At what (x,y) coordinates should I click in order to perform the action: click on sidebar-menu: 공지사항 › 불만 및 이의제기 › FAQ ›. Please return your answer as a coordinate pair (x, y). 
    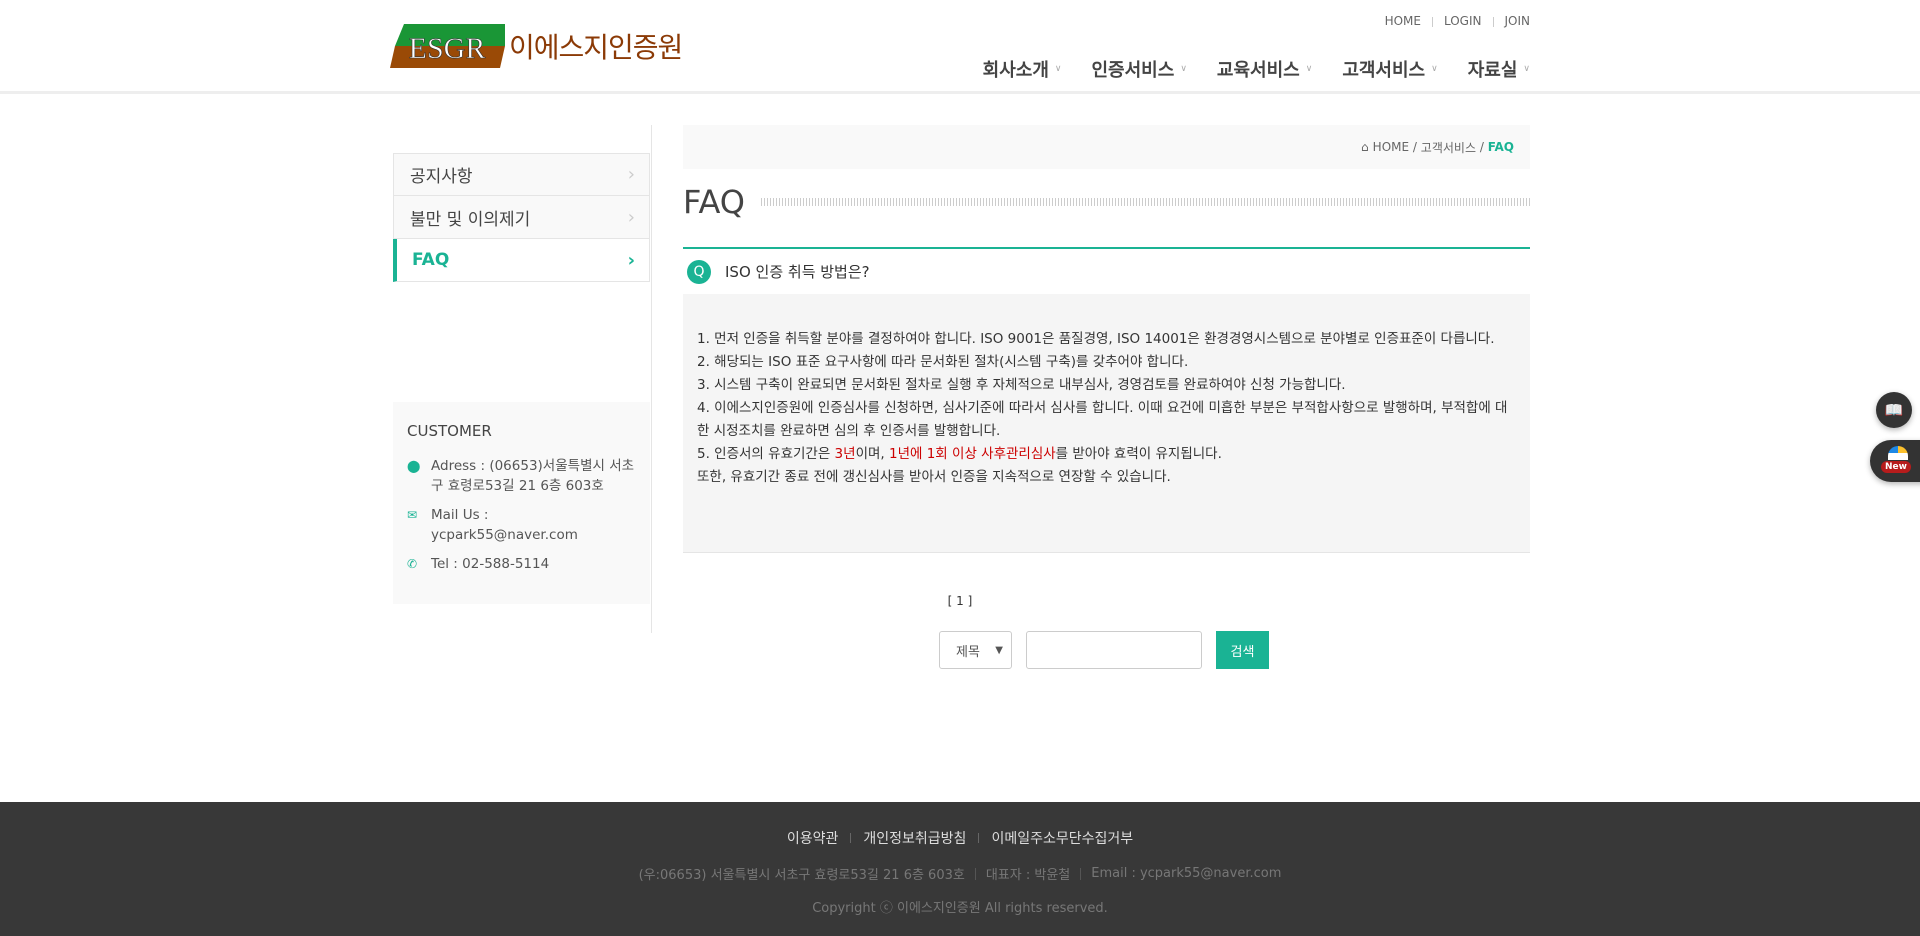
    Looking at the image, I should click on (521, 217).